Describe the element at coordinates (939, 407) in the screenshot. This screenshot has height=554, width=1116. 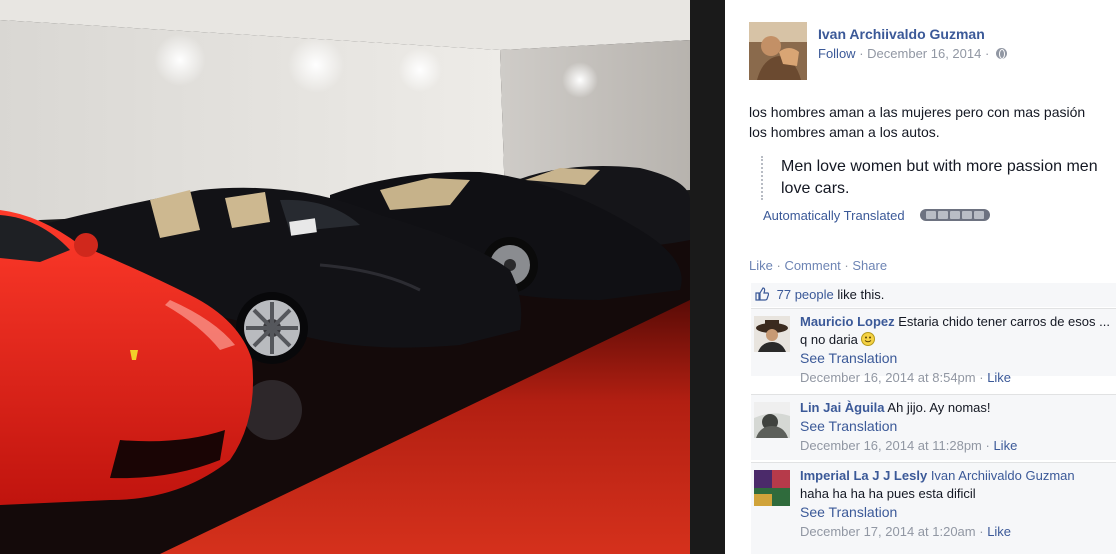
I see `comment-text: Ah jijo. Ay nomas!` at that location.